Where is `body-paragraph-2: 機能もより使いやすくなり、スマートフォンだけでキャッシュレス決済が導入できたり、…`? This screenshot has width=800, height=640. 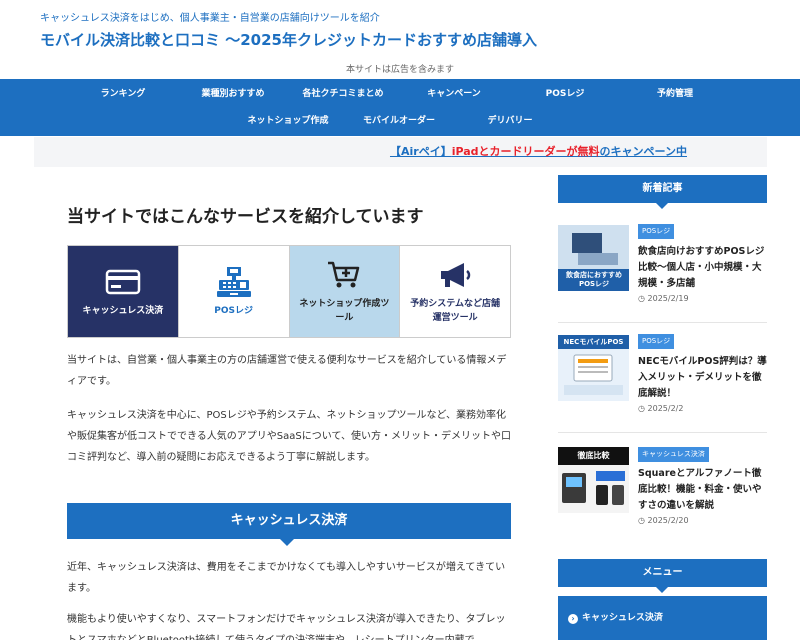 body-paragraph-2: 機能もより使いやすくなり、スマートフォンだけでキャッシュレス決済が導入できたり、… is located at coordinates (286, 627).